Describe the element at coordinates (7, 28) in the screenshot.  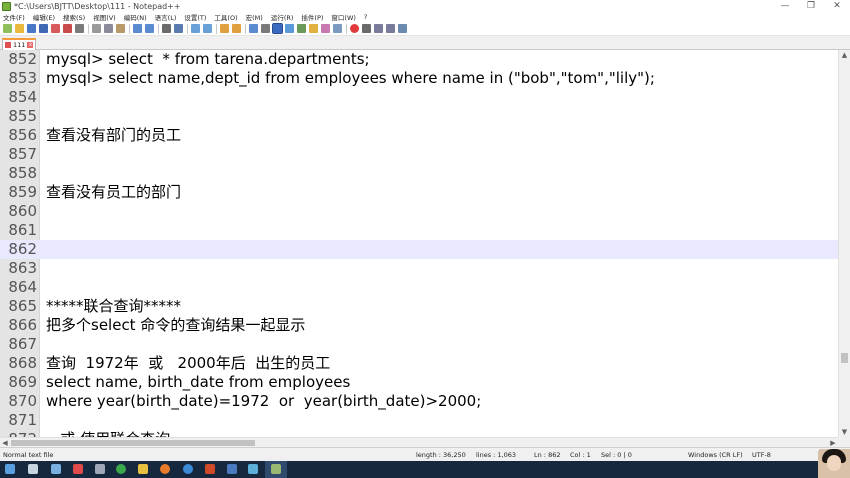
I see `new-icon` at that location.